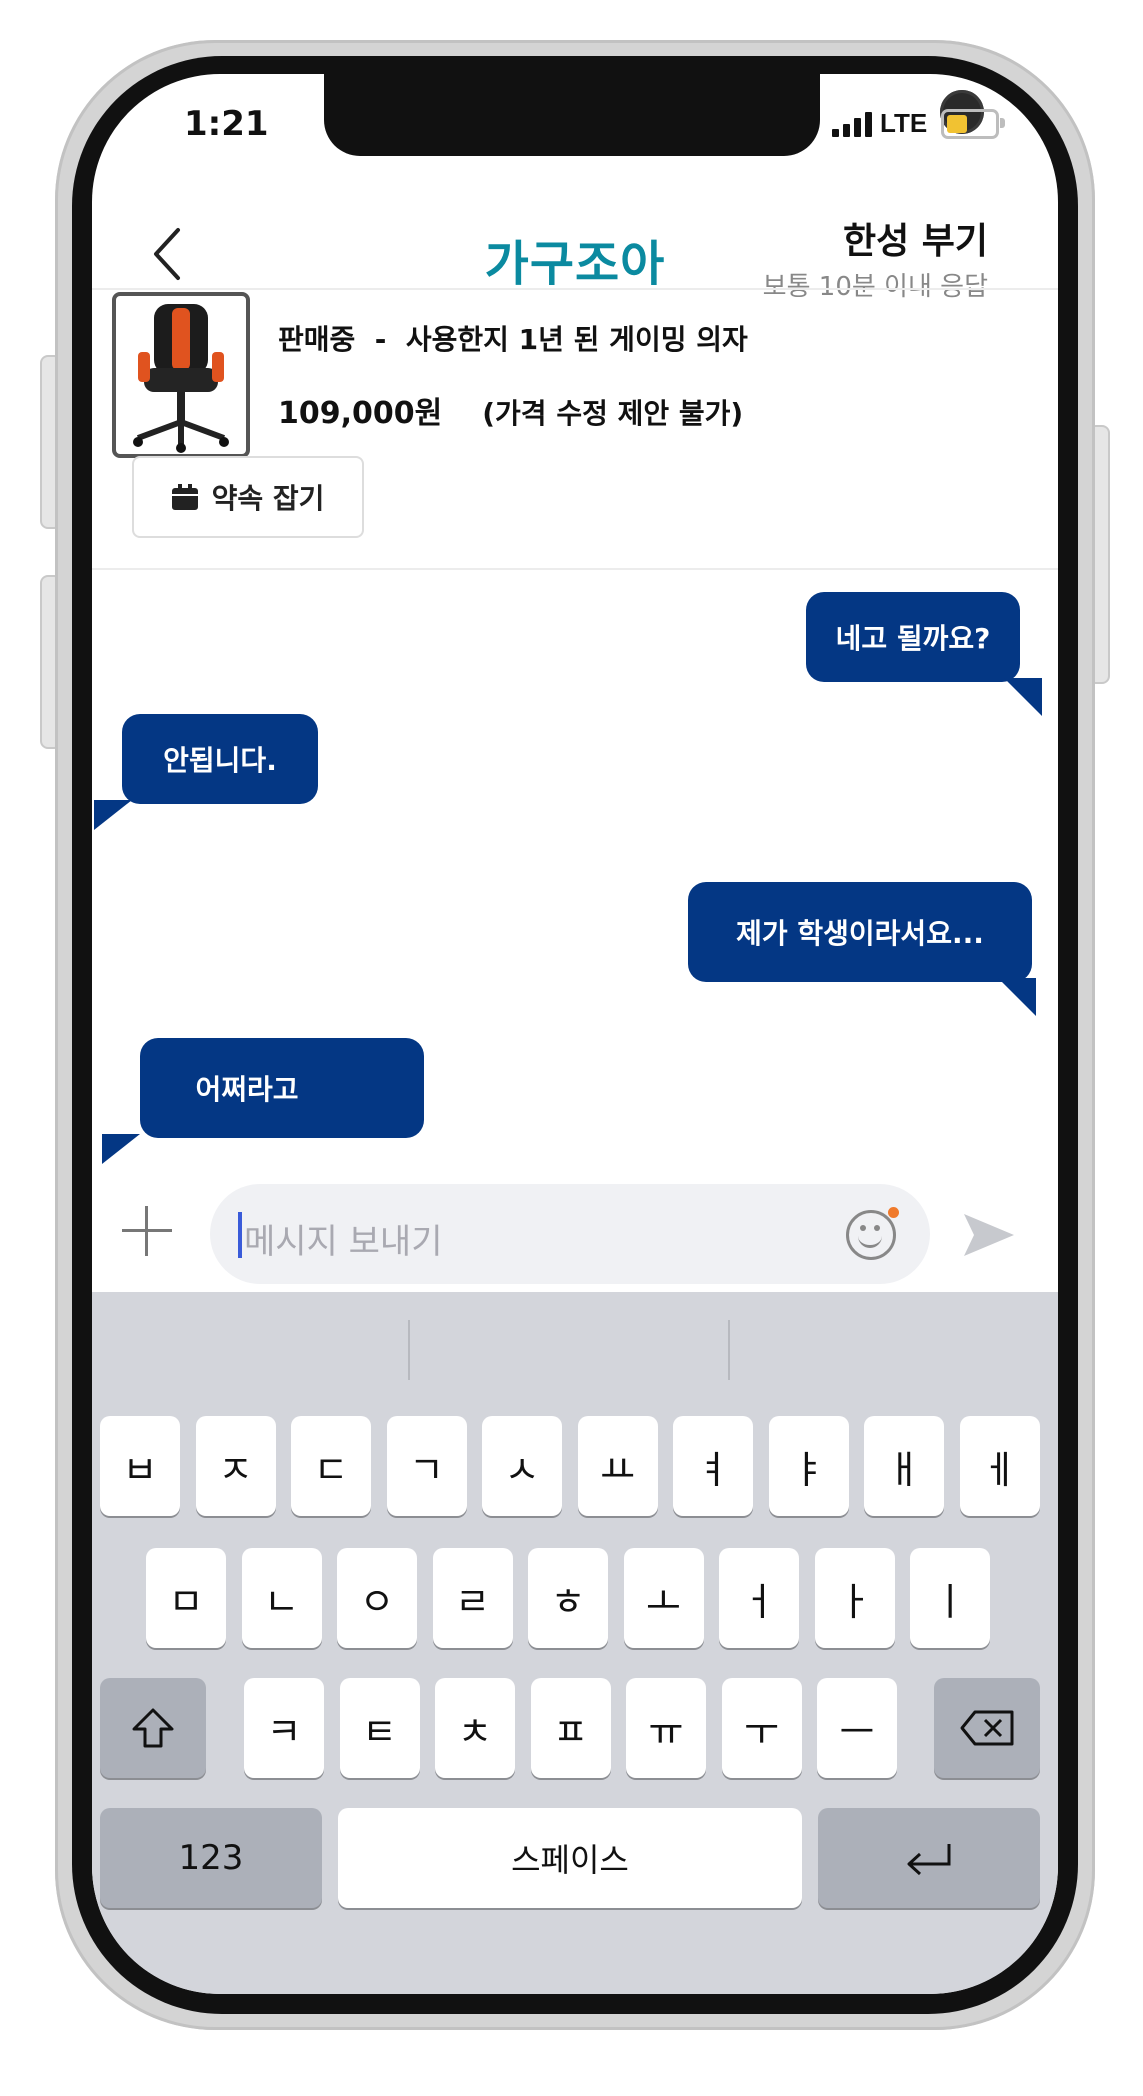 This screenshot has height=2096, width=1143. I want to click on price-value: 109,000원, so click(360, 413).